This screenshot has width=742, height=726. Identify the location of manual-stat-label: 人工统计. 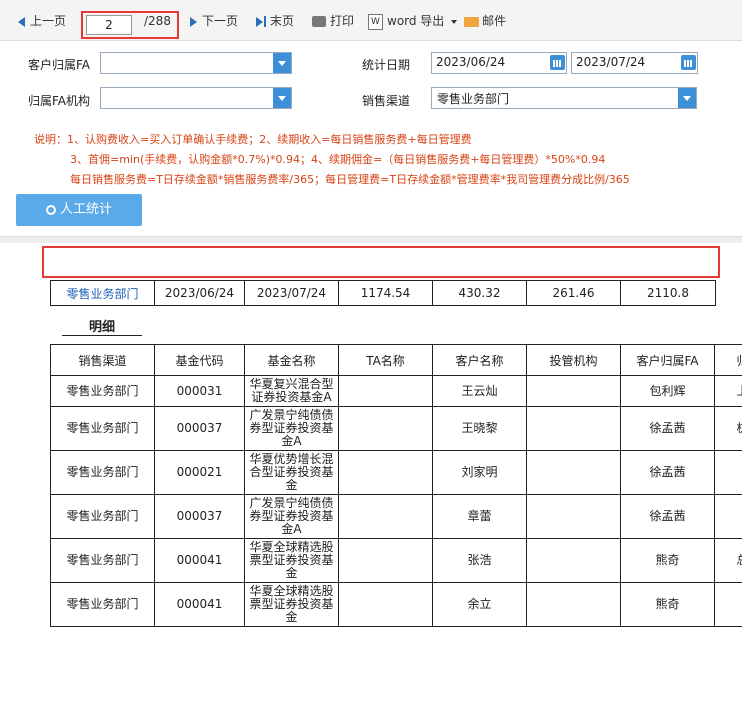
(85, 209).